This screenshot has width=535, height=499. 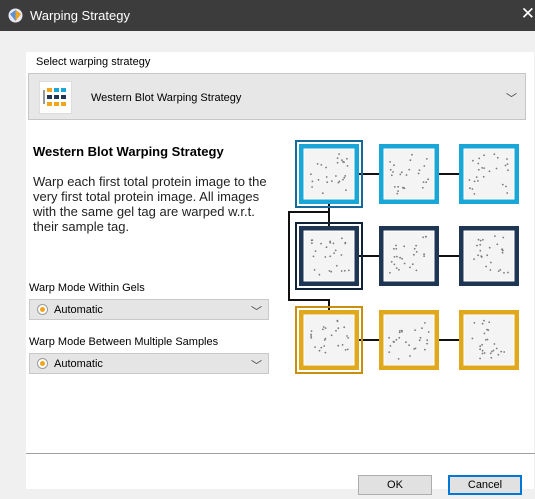 What do you see at coordinates (267, 15) in the screenshot?
I see `title-bar: Warping Strategy ✕` at bounding box center [267, 15].